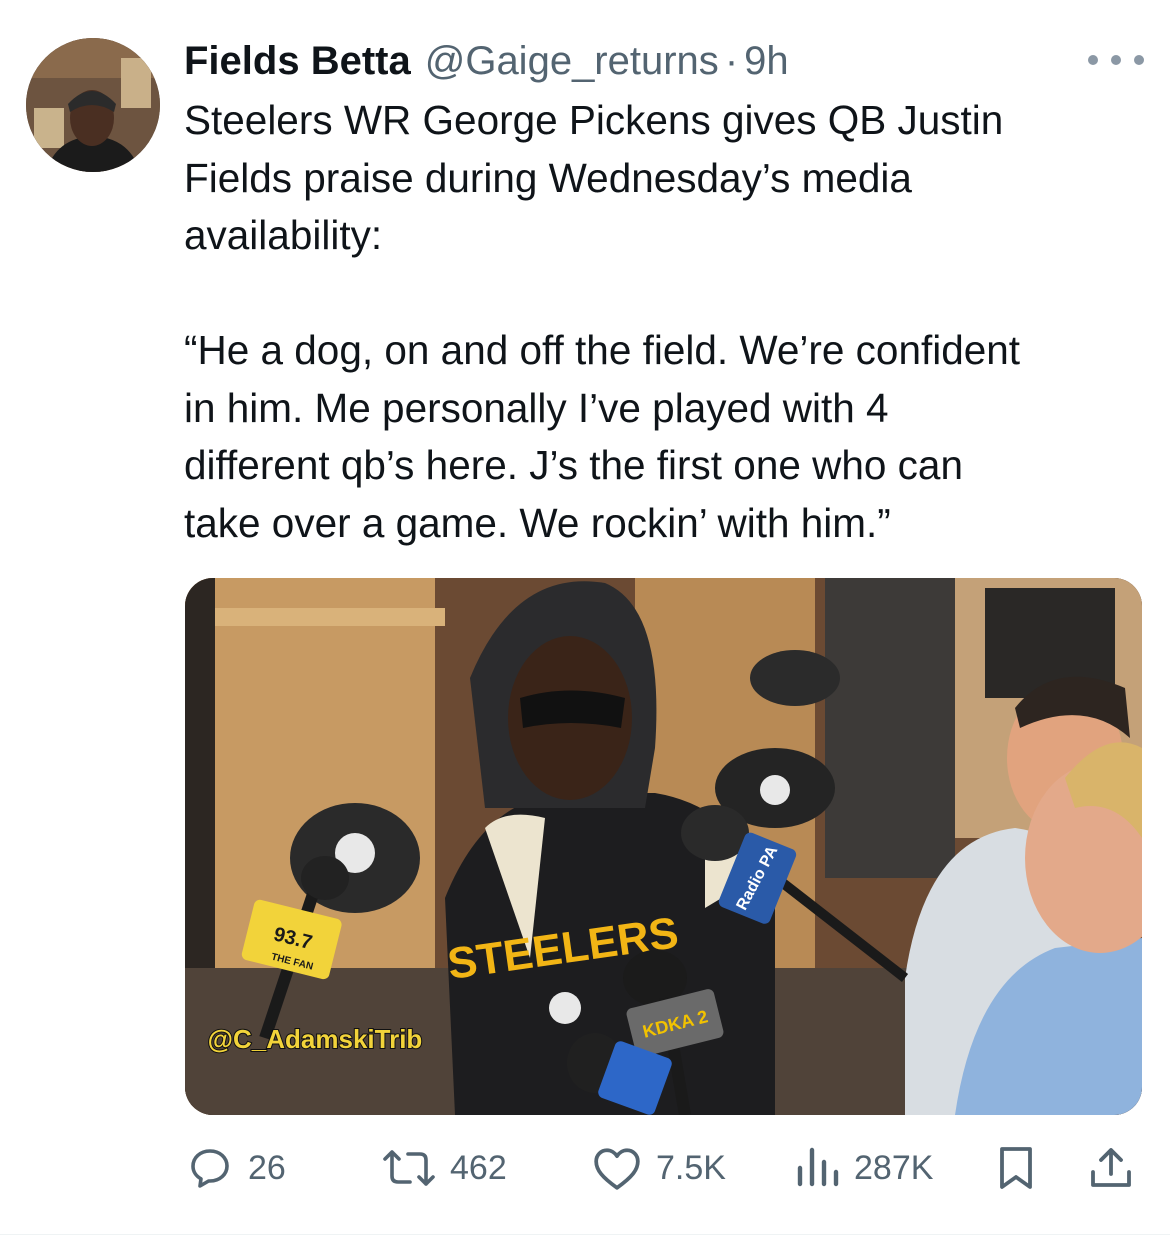  I want to click on tweet-header: Fields Betta @Gaige_returns · 9h, so click(486, 61).